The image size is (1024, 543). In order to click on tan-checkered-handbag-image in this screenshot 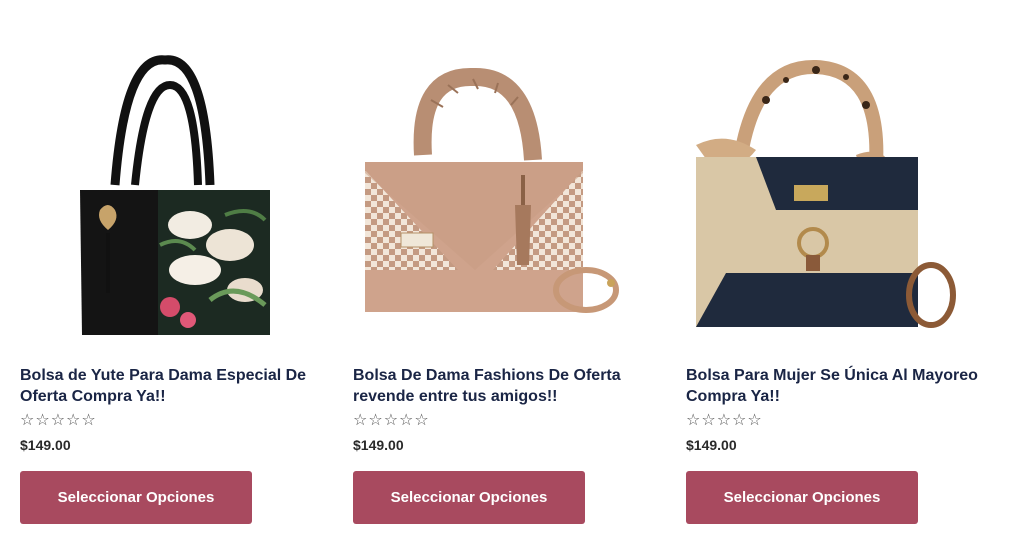, I will do `click(492, 190)`.